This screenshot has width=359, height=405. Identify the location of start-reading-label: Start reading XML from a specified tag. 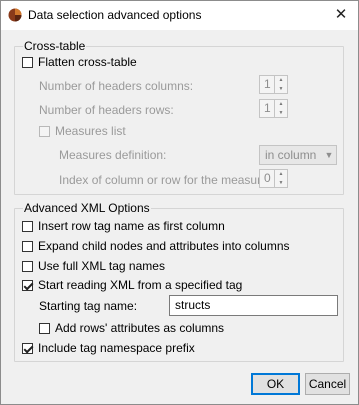
(140, 285).